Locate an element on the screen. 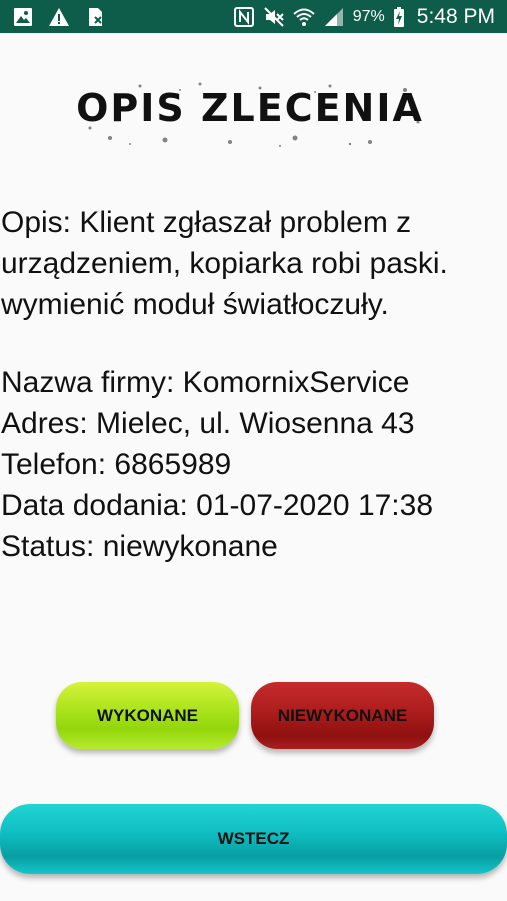  nfc-icon is located at coordinates (244, 17).